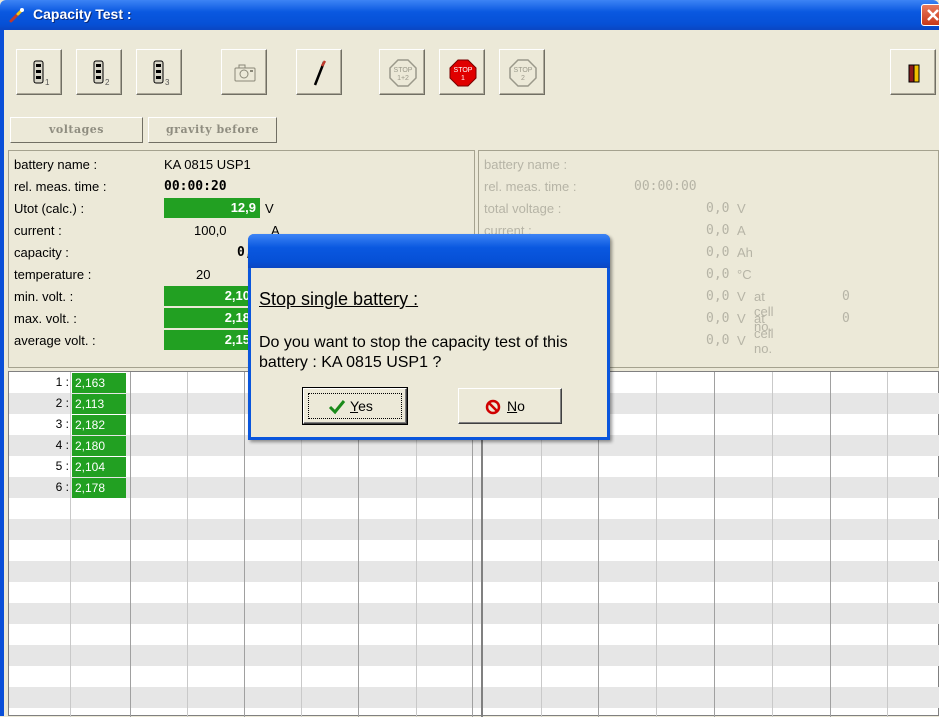 The height and width of the screenshot is (717, 939). I want to click on door-exit-icon, so click(914, 73).